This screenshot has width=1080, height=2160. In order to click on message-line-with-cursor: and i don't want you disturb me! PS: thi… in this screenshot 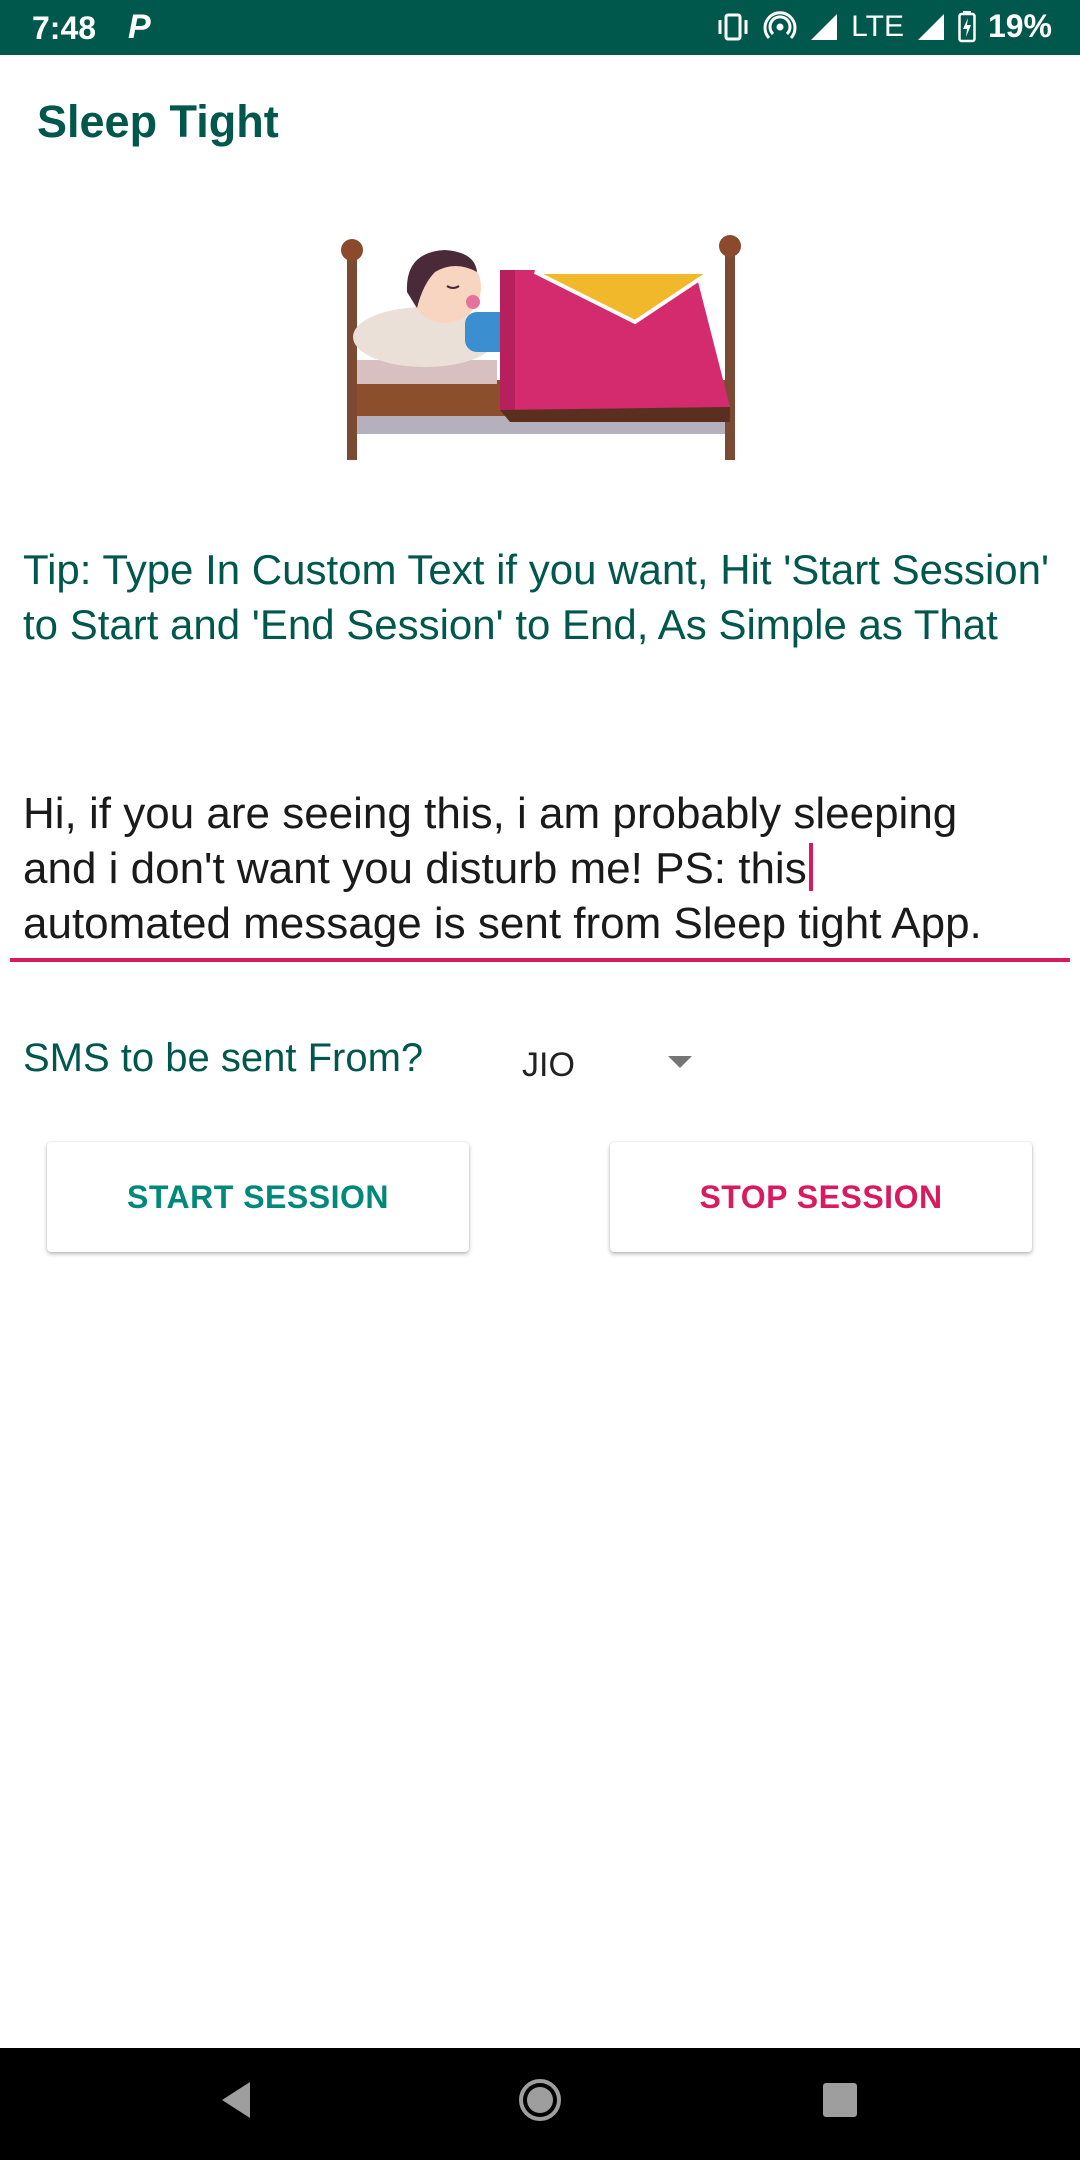, I will do `click(548, 868)`.